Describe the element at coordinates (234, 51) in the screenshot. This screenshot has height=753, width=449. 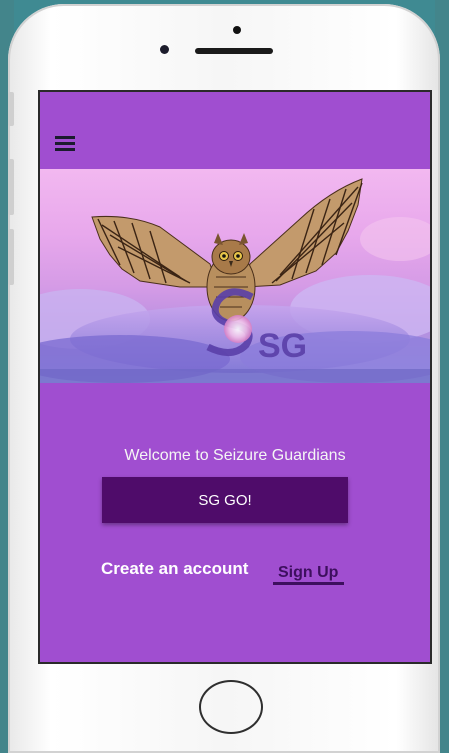
I see `earpiece-speaker` at that location.